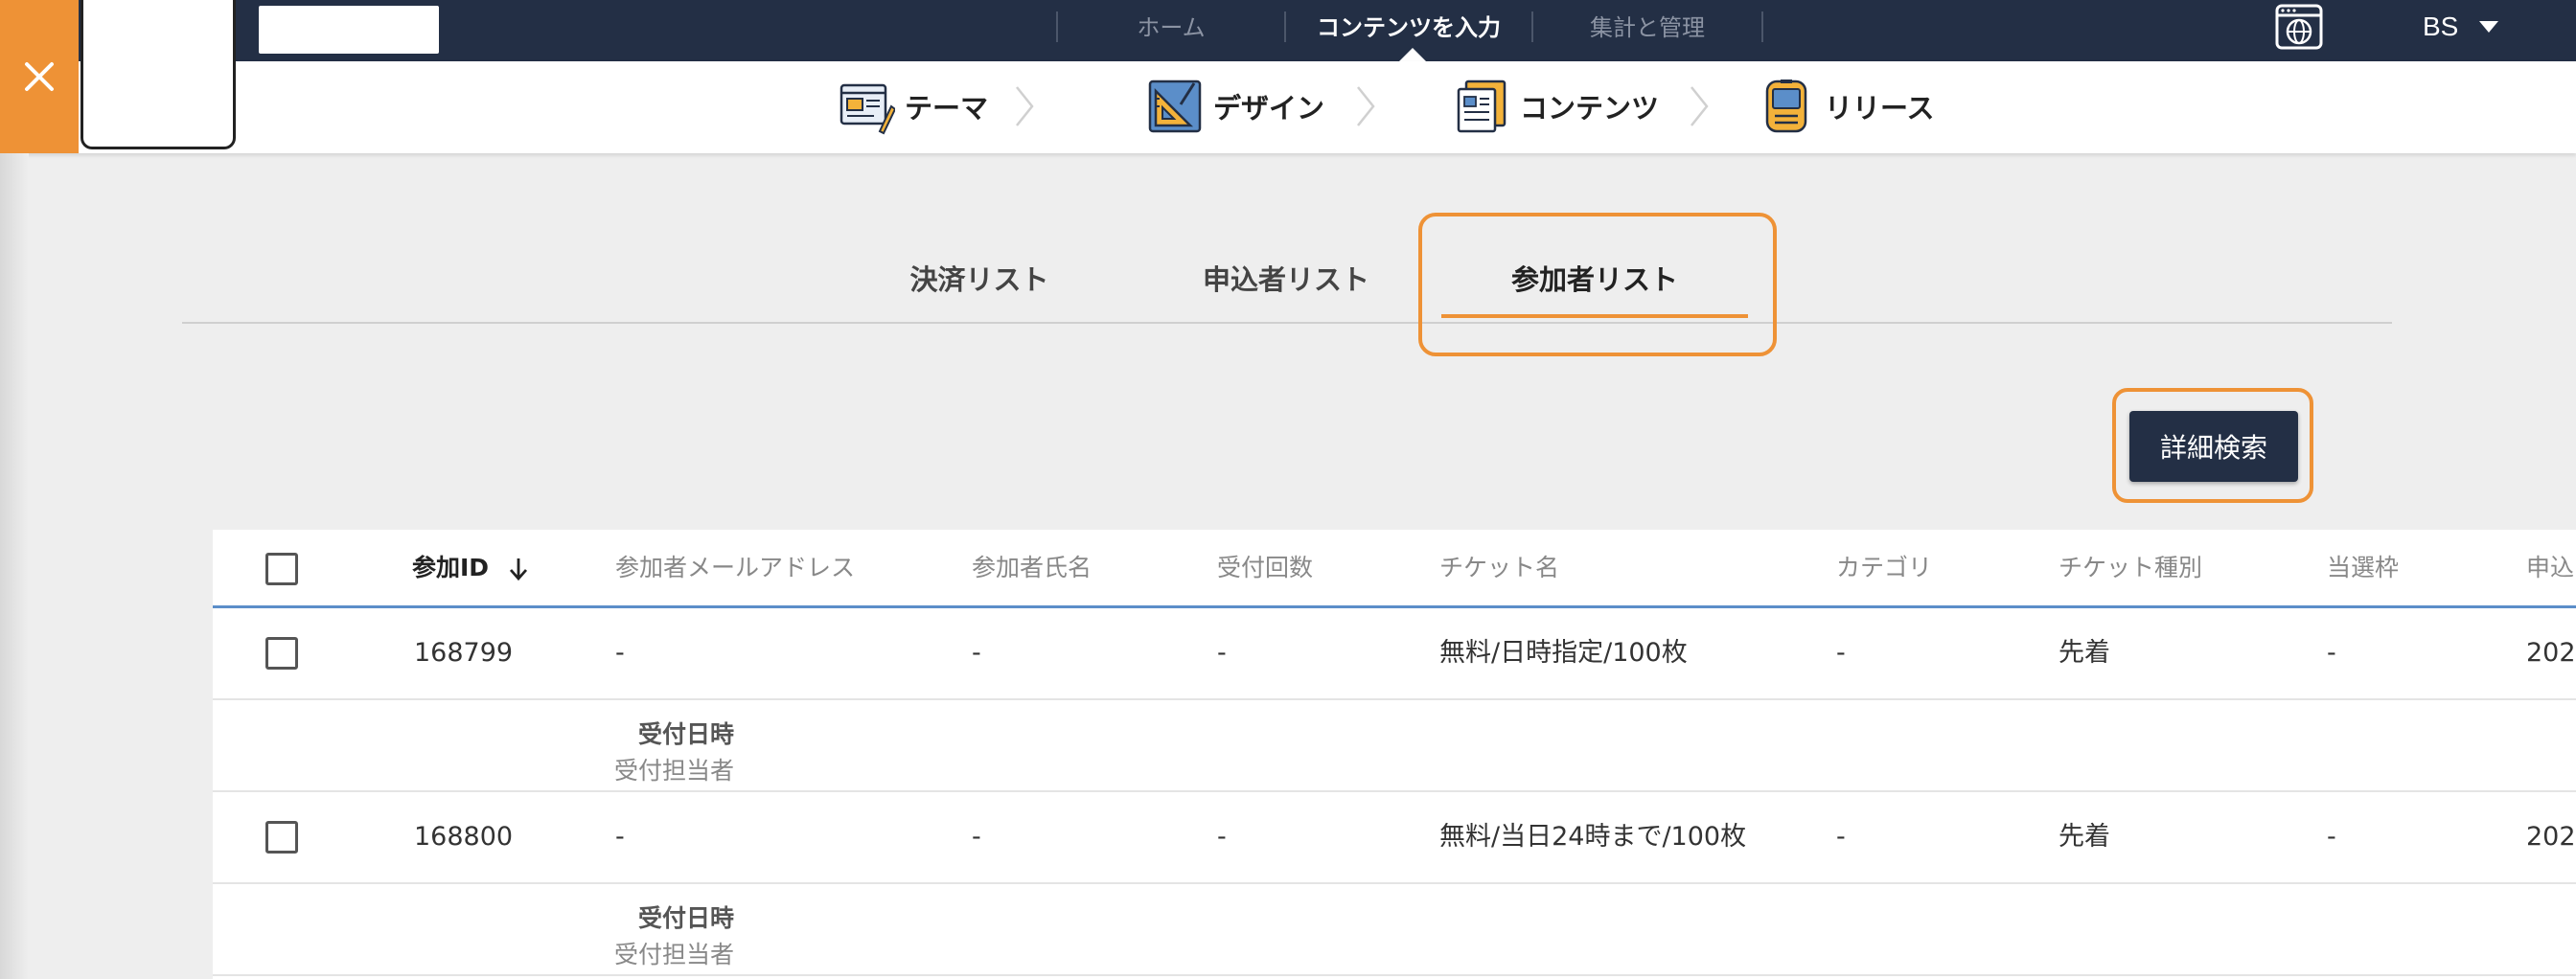 The image size is (2576, 979). Describe the element at coordinates (1563, 653) in the screenshot. I see `cell-ticket: 無料/日時指定/100枚` at that location.